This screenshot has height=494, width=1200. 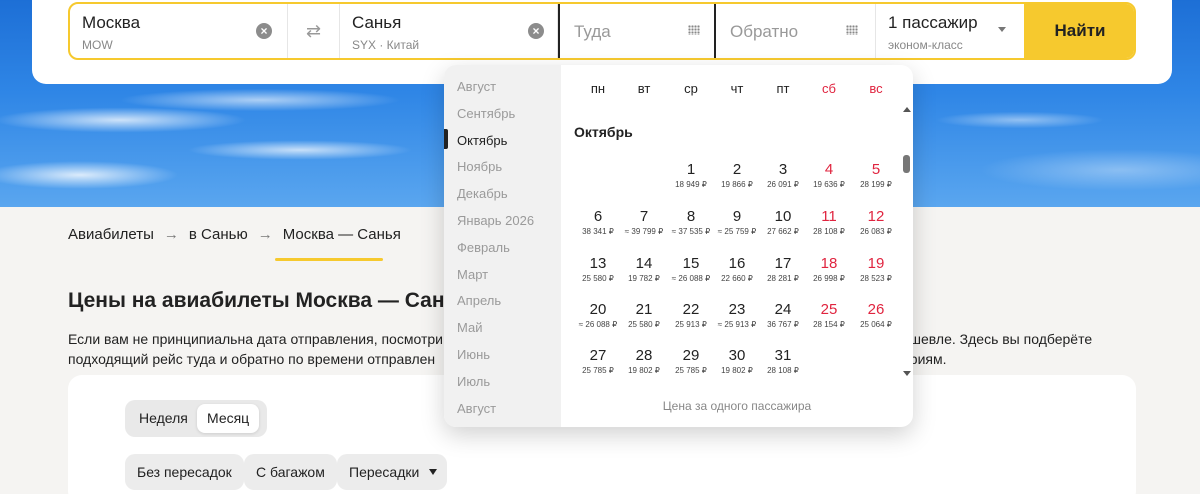 I want to click on calendar-day: 15 ≈ 26 088 ₽, so click(x=691, y=270).